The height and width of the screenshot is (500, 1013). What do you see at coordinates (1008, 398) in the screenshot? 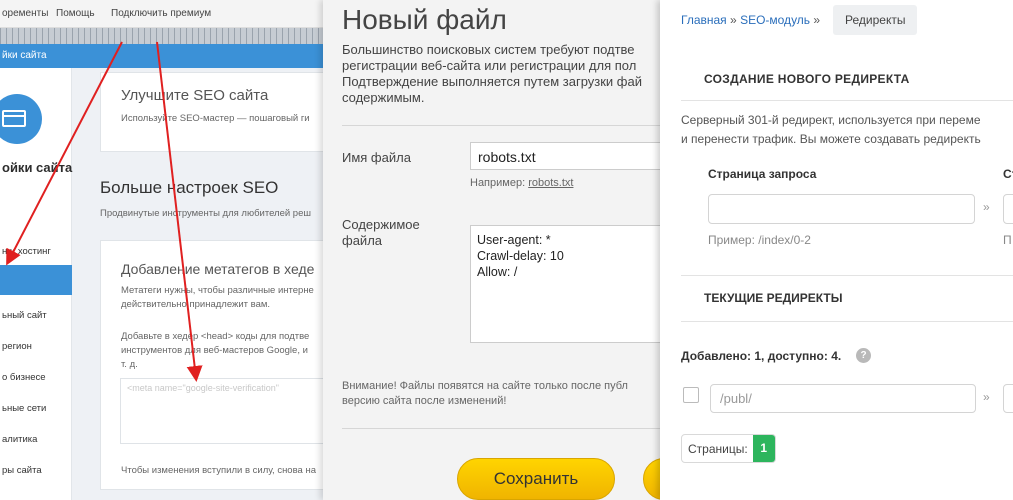
I see `redirect-target-input` at bounding box center [1008, 398].